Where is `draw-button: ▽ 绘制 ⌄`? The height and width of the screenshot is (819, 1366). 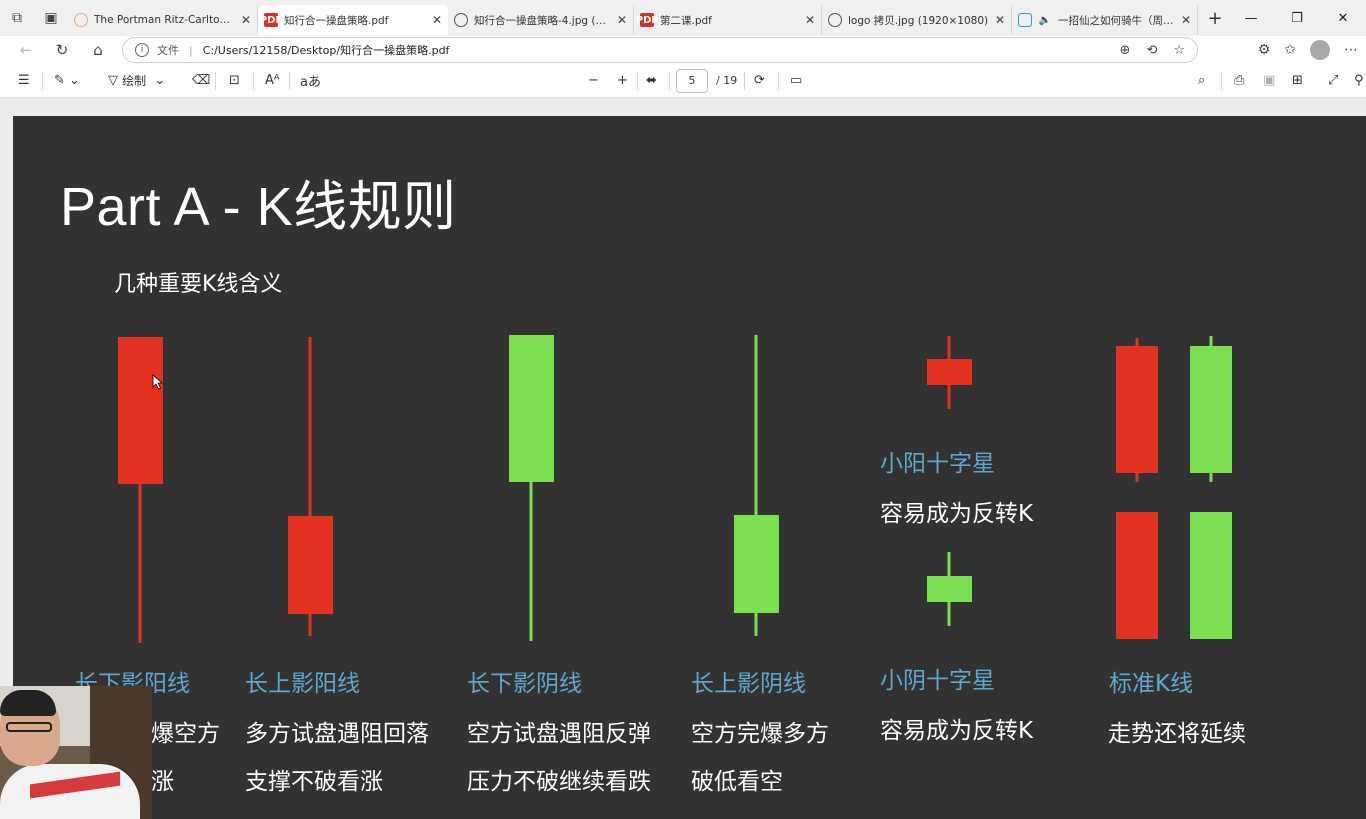
draw-button: ▽ 绘制 ⌄ is located at coordinates (136, 80).